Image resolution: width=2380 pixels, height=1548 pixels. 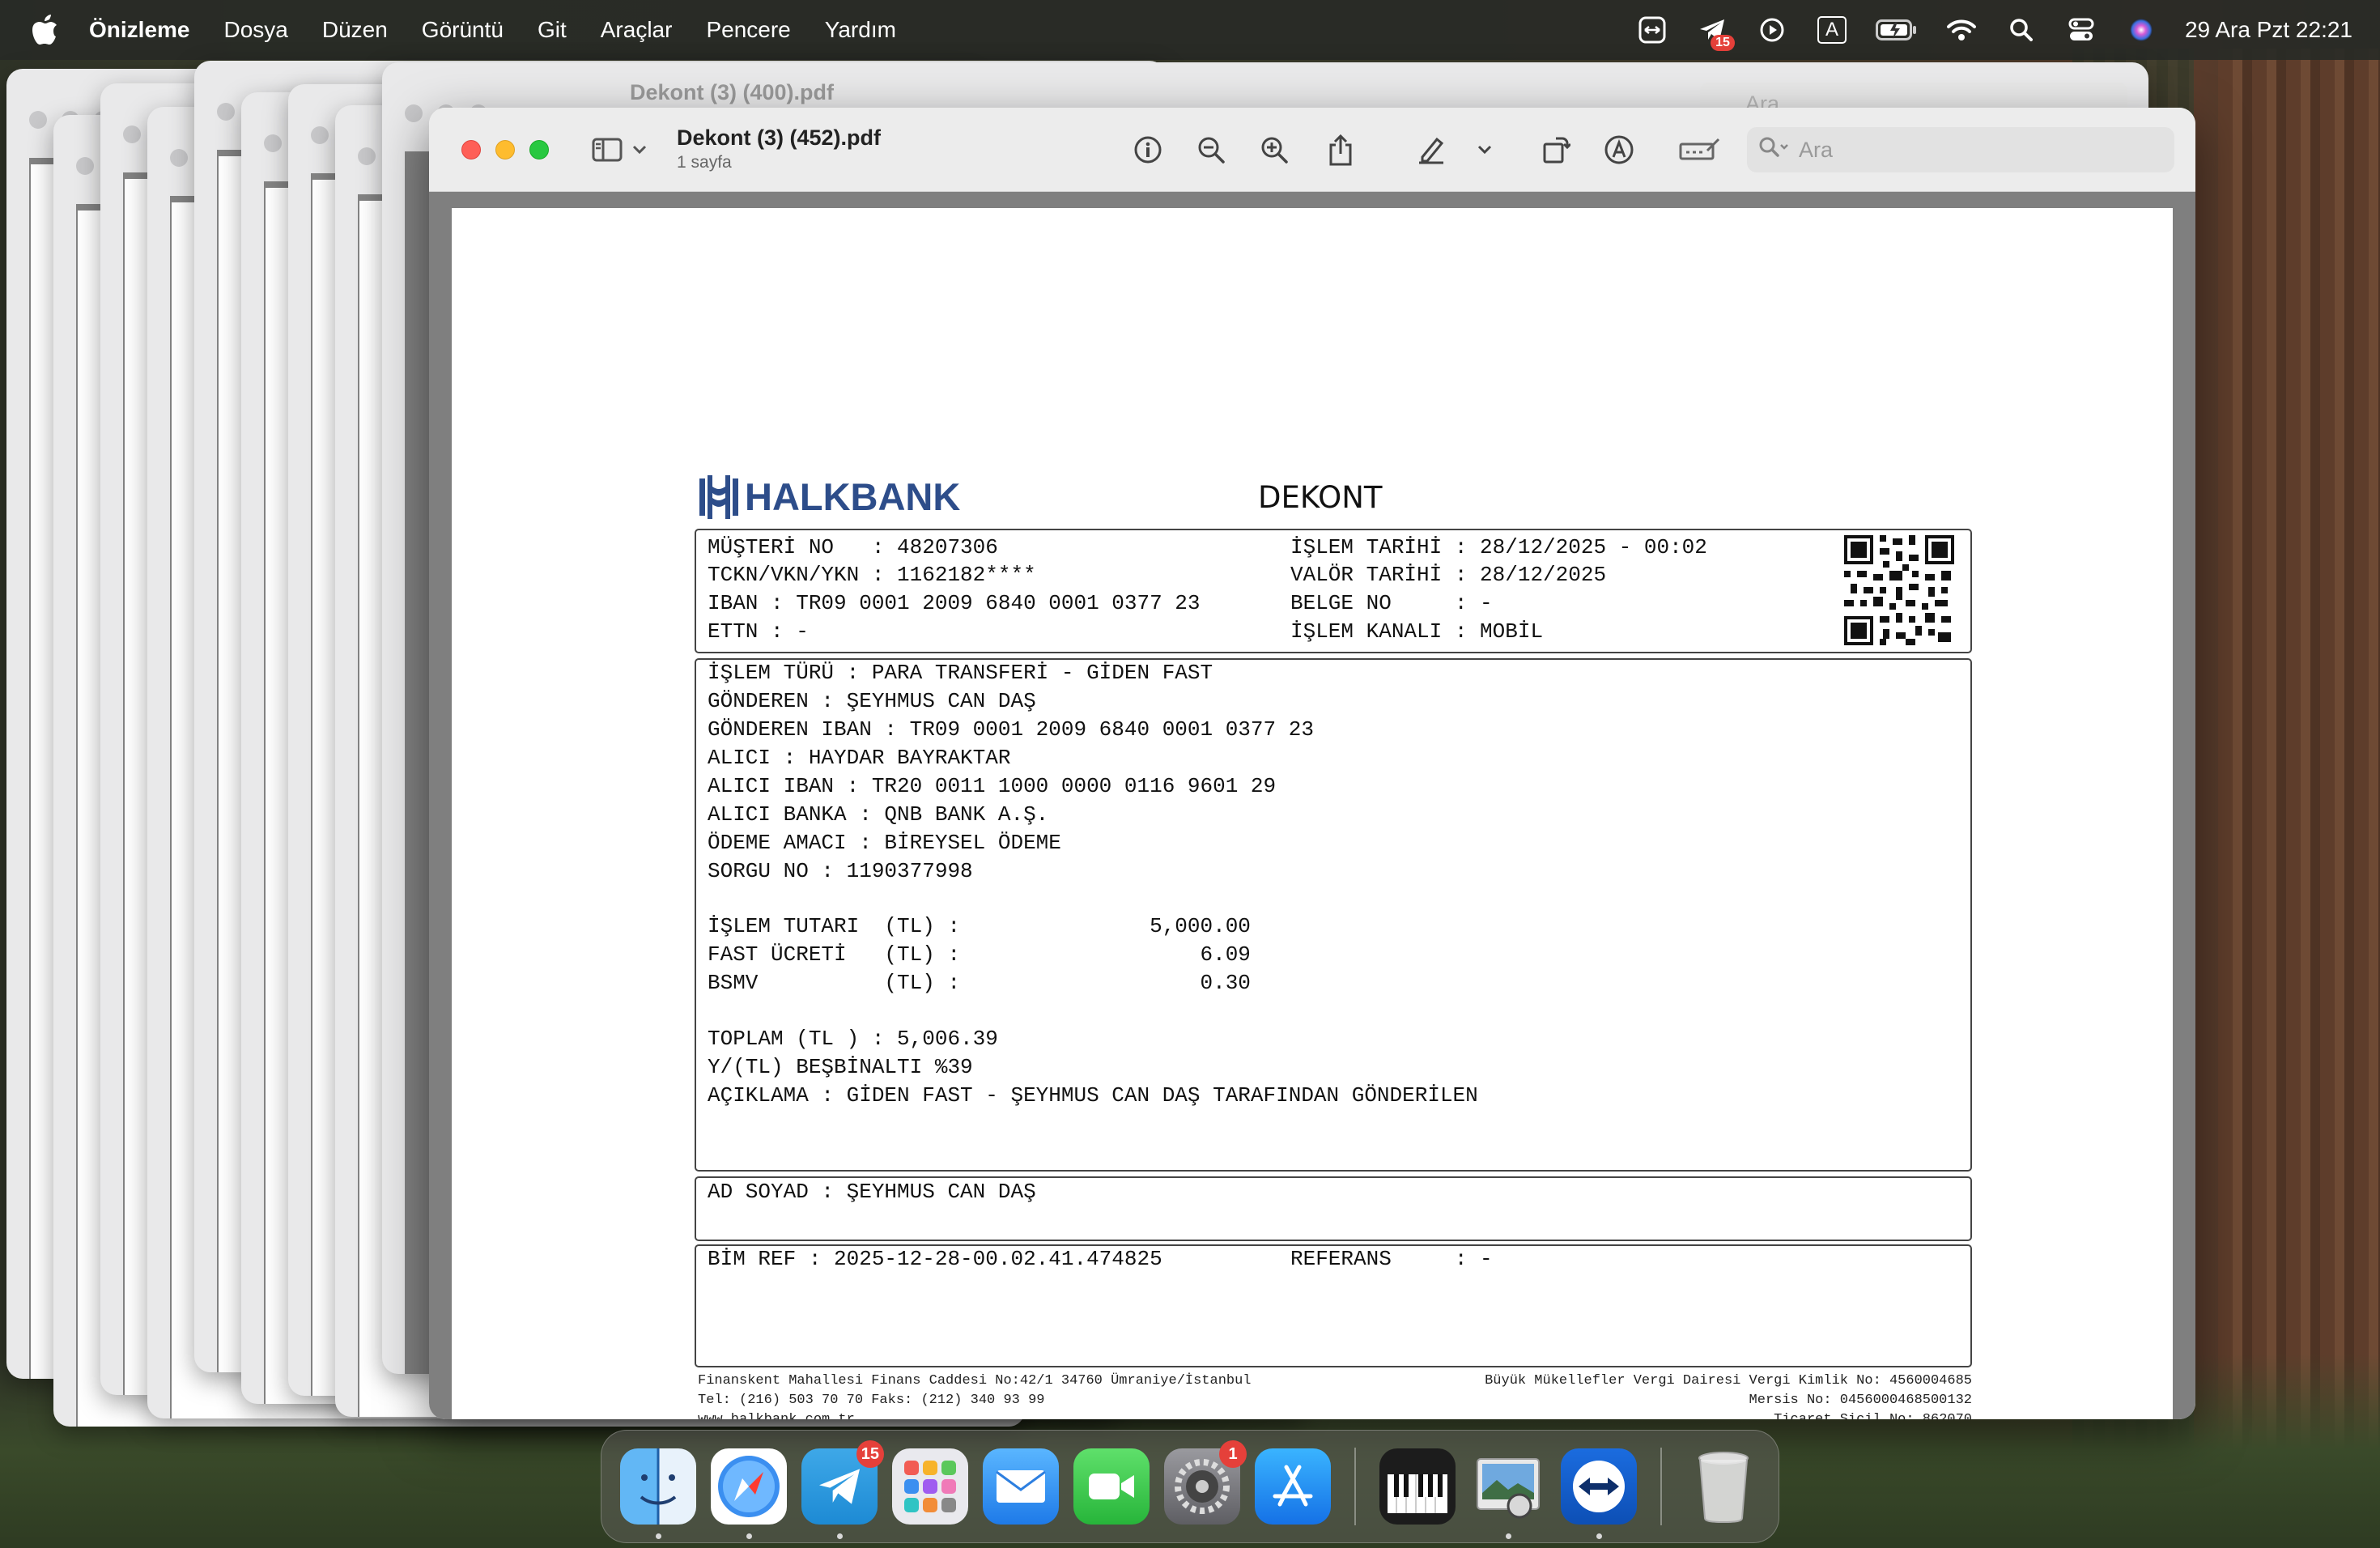 I want to click on islem-tarihi: İŞLEM TARİHİ : 28/12/2025 - 00:02, so click(x=1499, y=547).